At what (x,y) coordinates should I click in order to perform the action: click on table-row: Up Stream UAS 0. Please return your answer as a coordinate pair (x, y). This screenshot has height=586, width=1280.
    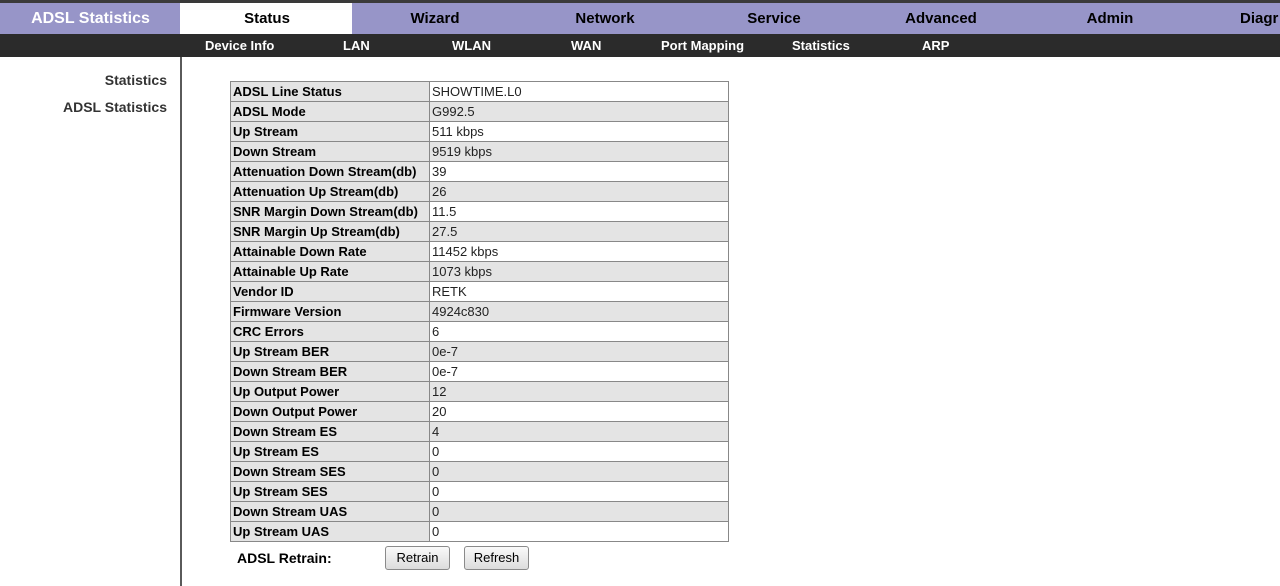
    Looking at the image, I should click on (479, 531).